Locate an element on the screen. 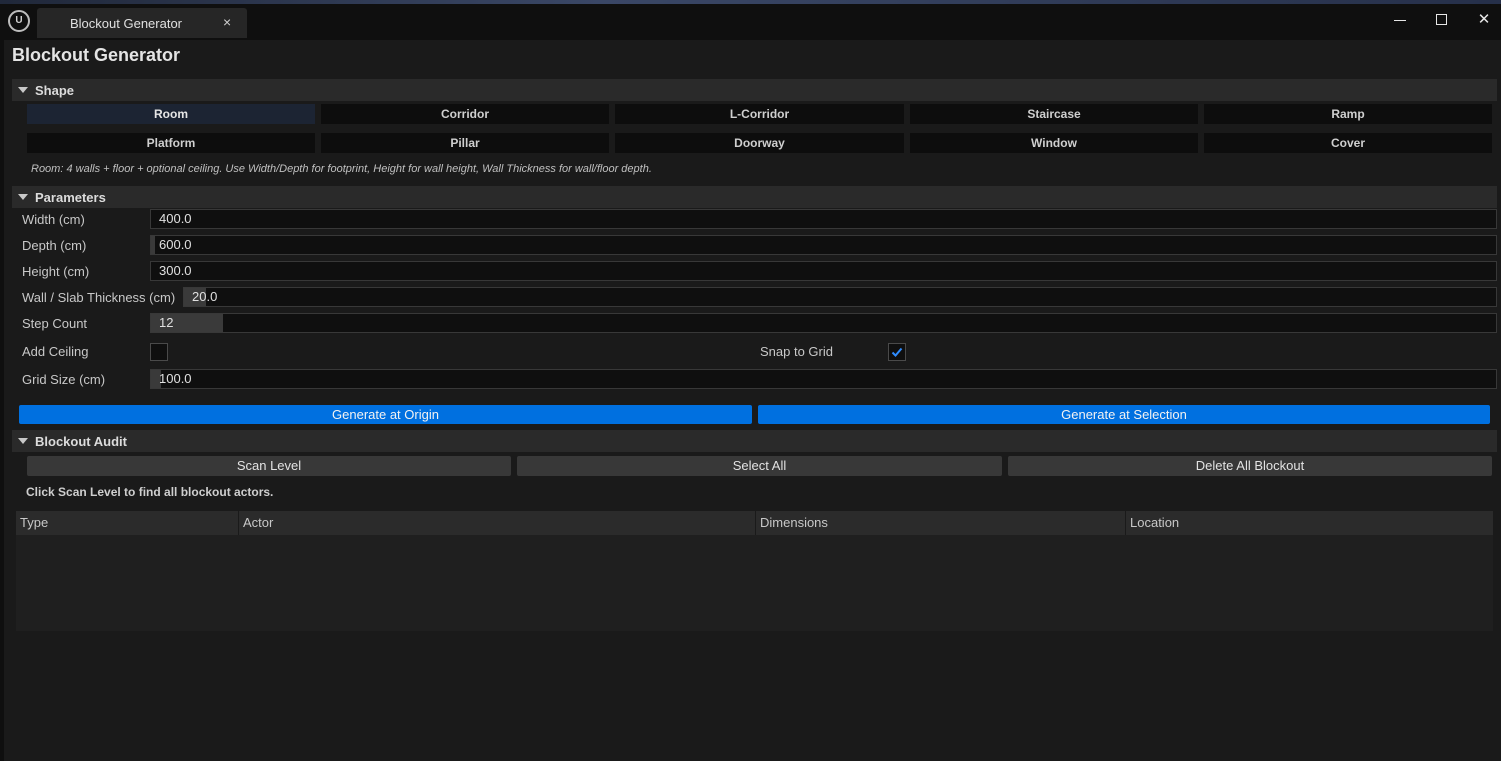 Image resolution: width=1501 pixels, height=761 pixels. shape-button-ramp: Ramp is located at coordinates (1348, 114).